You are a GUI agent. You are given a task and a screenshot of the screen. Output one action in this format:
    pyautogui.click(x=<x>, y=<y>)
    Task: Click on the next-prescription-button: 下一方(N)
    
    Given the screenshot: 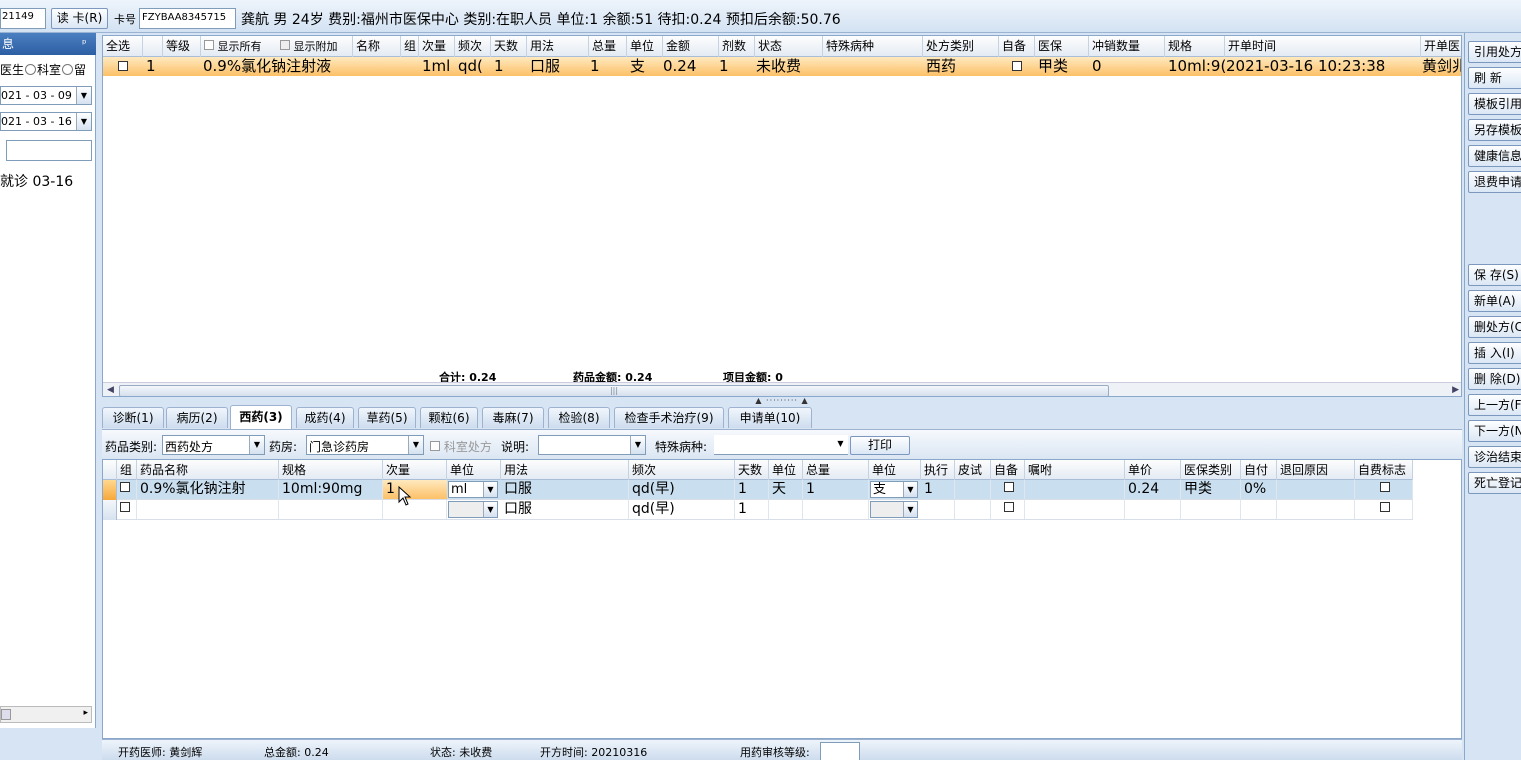 What is the action you would take?
    pyautogui.click(x=1494, y=431)
    